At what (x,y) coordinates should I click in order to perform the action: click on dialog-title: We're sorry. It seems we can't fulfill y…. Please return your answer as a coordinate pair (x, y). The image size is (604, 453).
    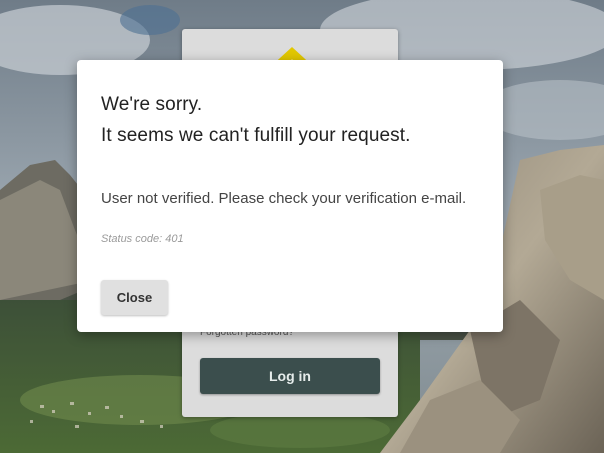
    Looking at the image, I should click on (256, 120).